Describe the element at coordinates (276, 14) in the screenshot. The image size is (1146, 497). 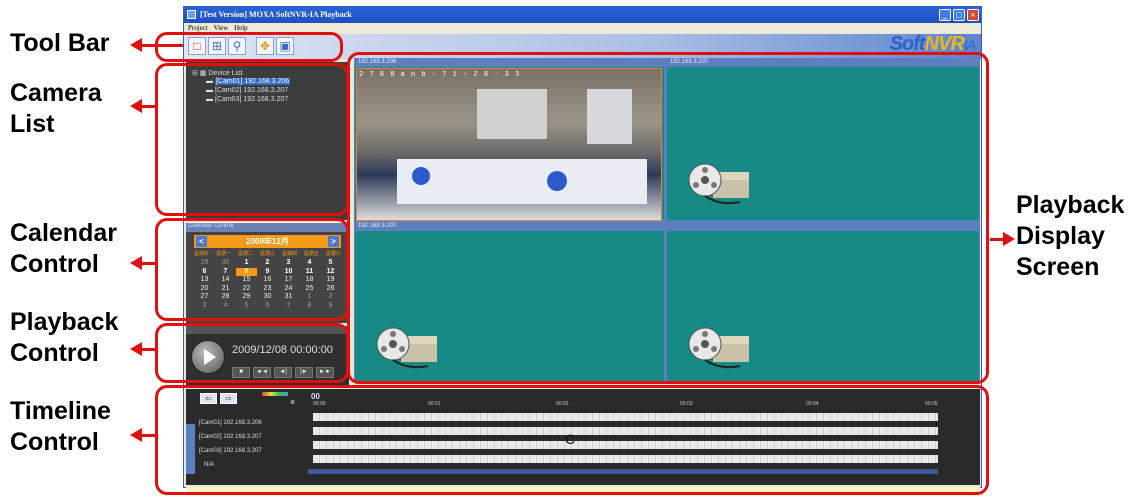
I see `window-title: [Test Version] MOXA SoftNVR-IA Playback` at that location.